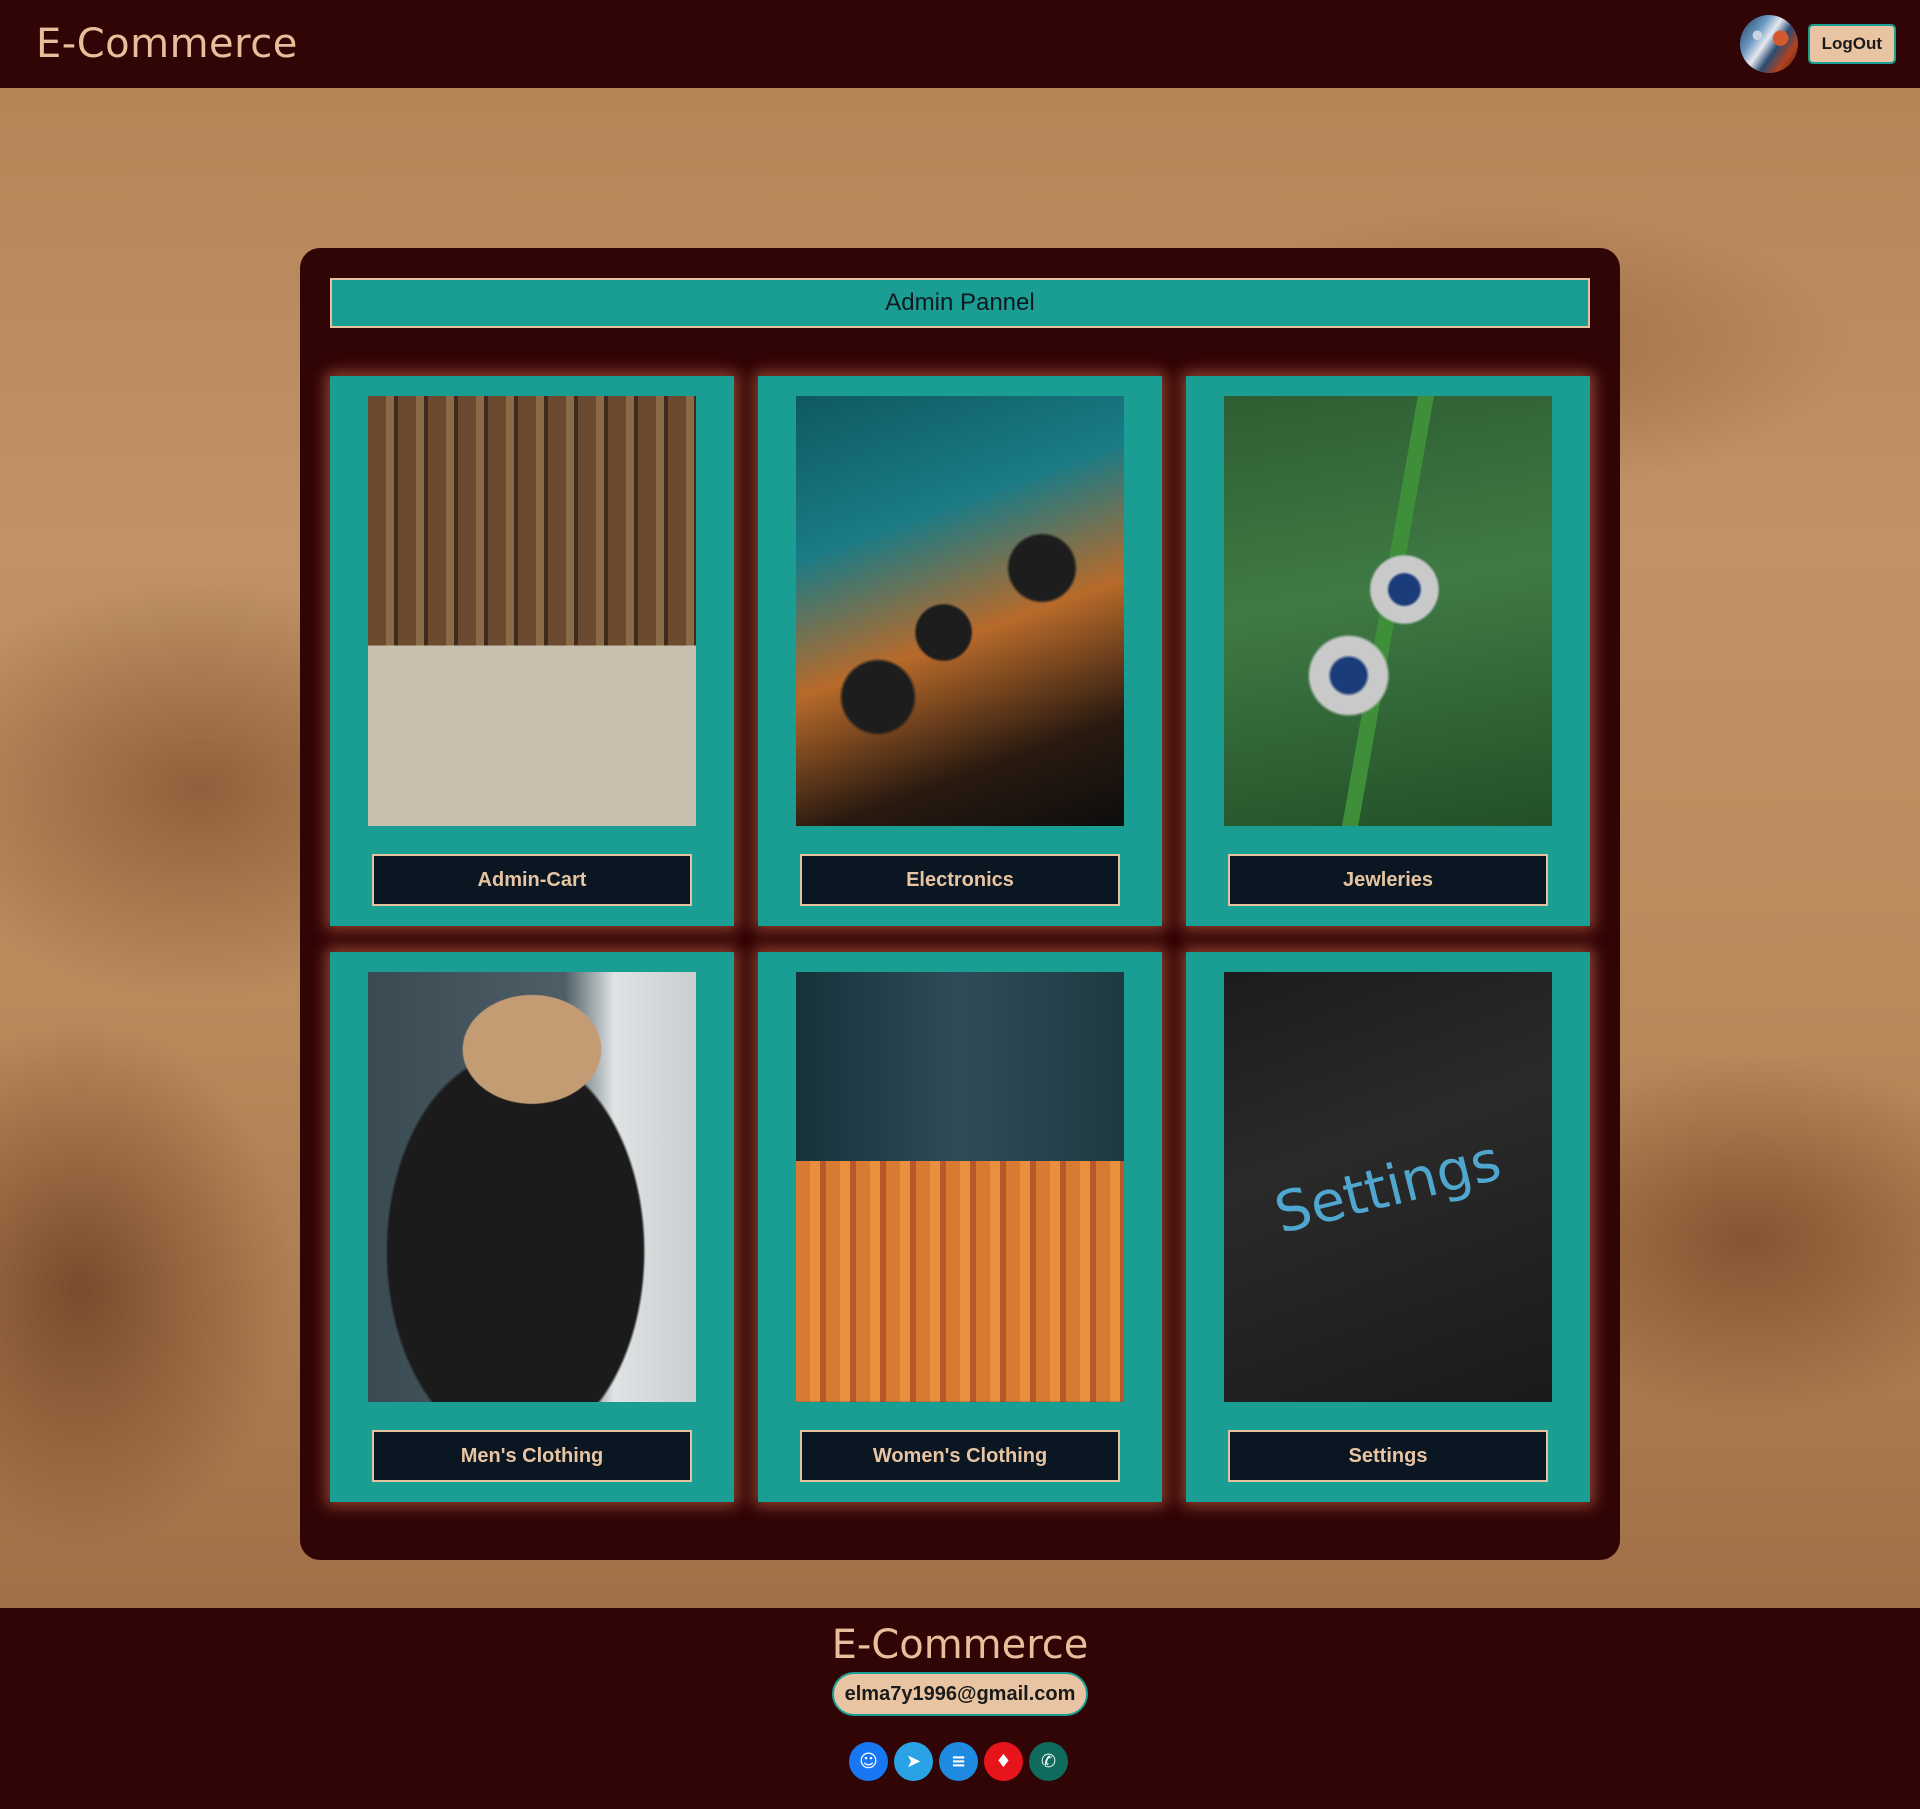 This screenshot has height=1809, width=1920. I want to click on navbar: E-Commerce LogOut, so click(960, 44).